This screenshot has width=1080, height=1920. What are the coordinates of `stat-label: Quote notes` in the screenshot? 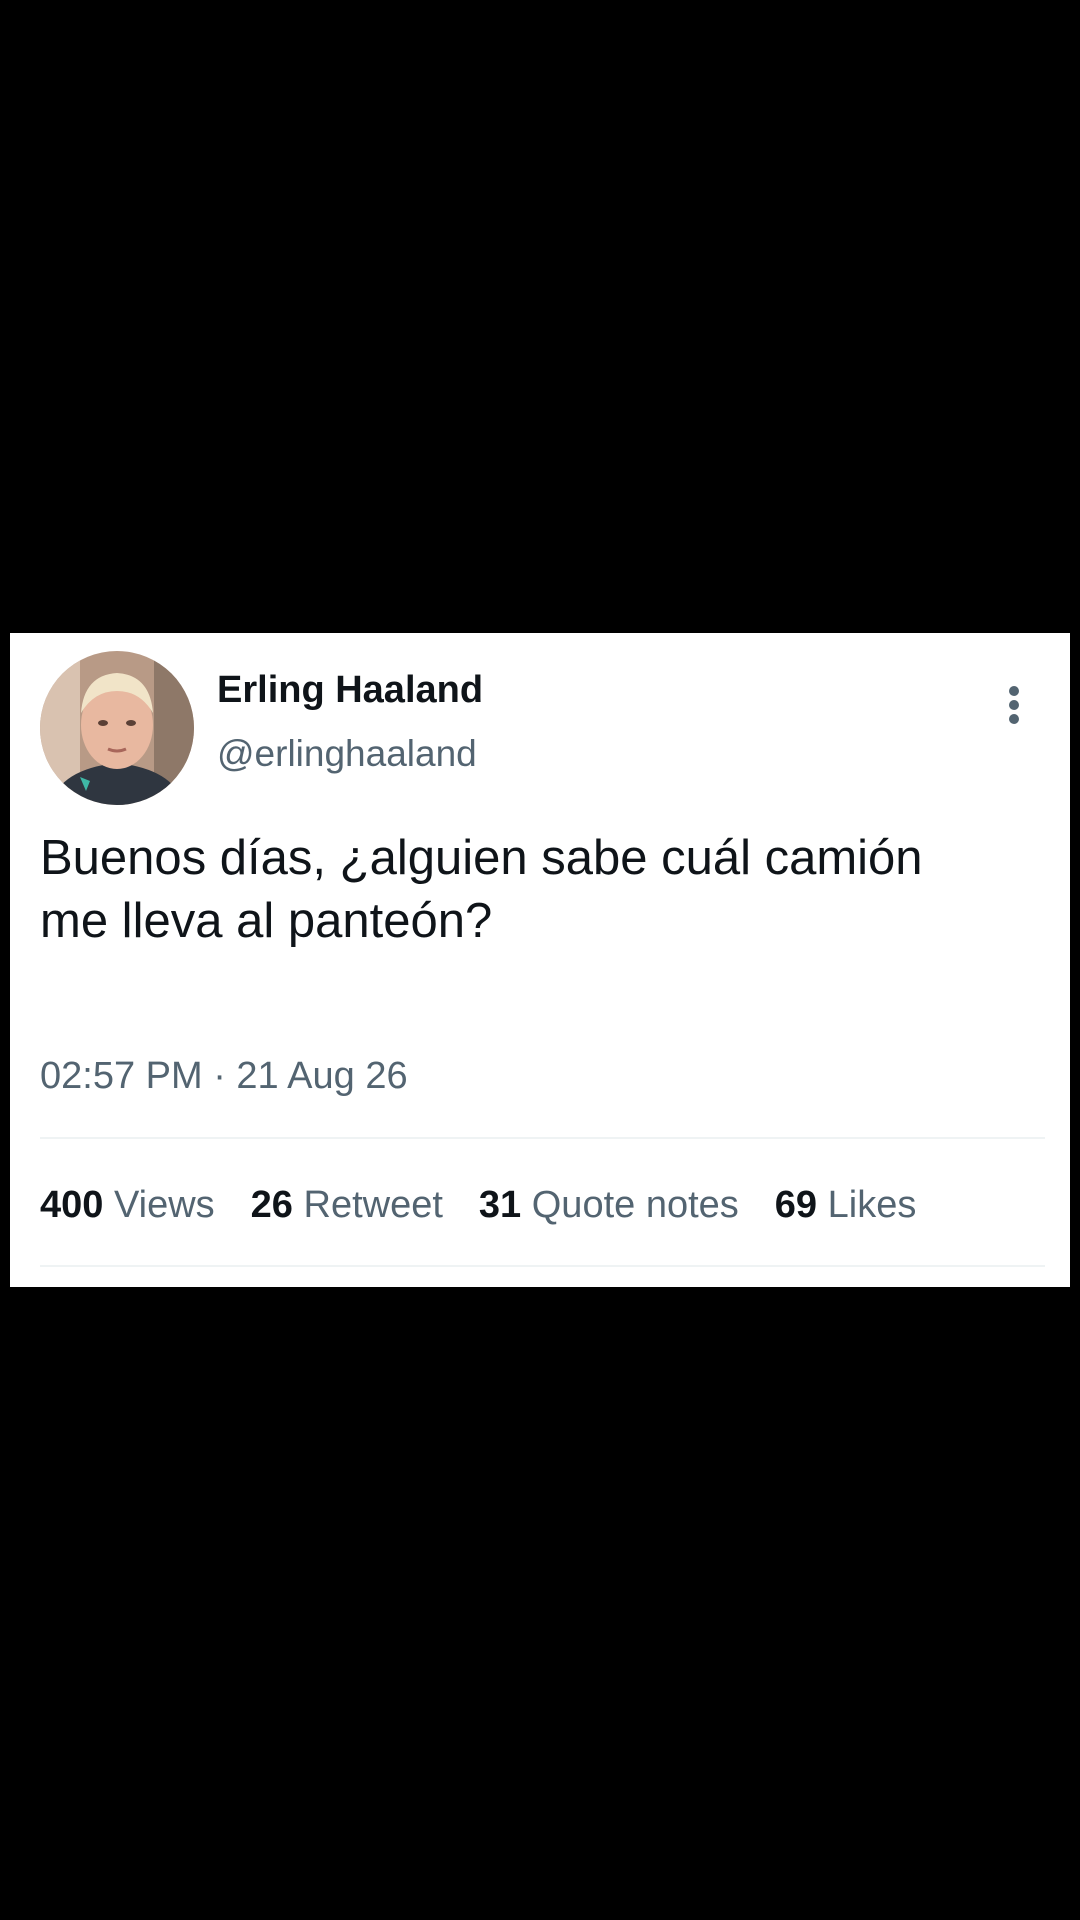 It's located at (635, 1205).